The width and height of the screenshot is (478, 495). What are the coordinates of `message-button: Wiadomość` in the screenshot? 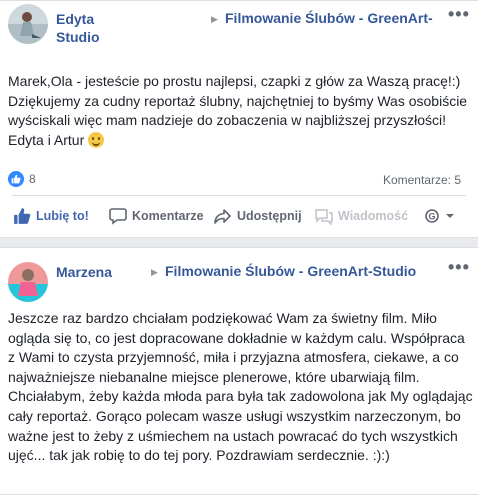 It's located at (361, 216).